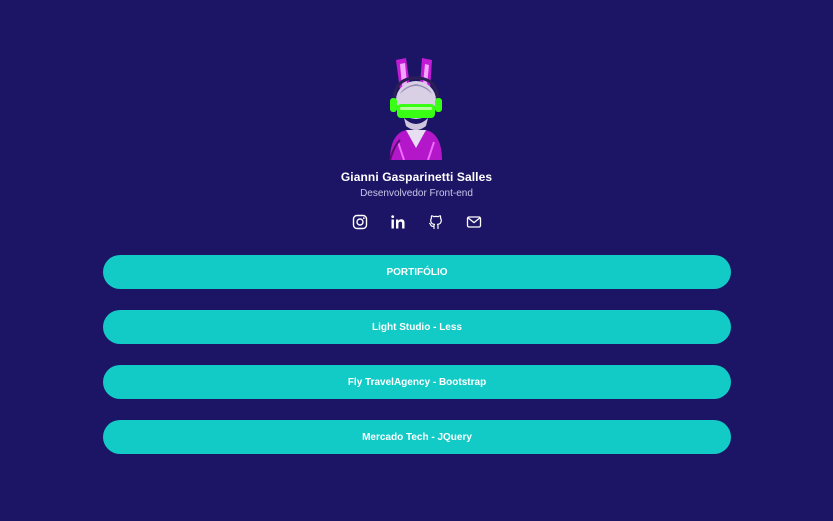 The height and width of the screenshot is (521, 833). What do you see at coordinates (360, 222) in the screenshot?
I see `instagram-icon` at bounding box center [360, 222].